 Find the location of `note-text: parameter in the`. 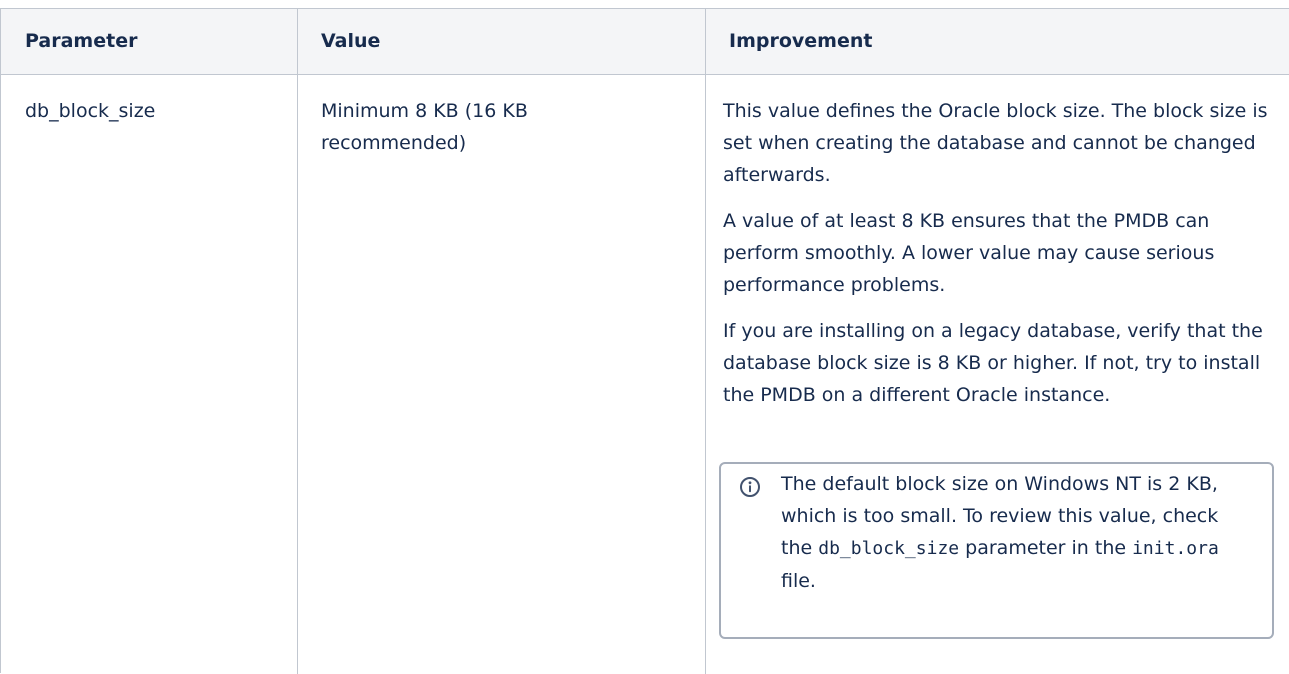

note-text: parameter in the is located at coordinates (1046, 548).